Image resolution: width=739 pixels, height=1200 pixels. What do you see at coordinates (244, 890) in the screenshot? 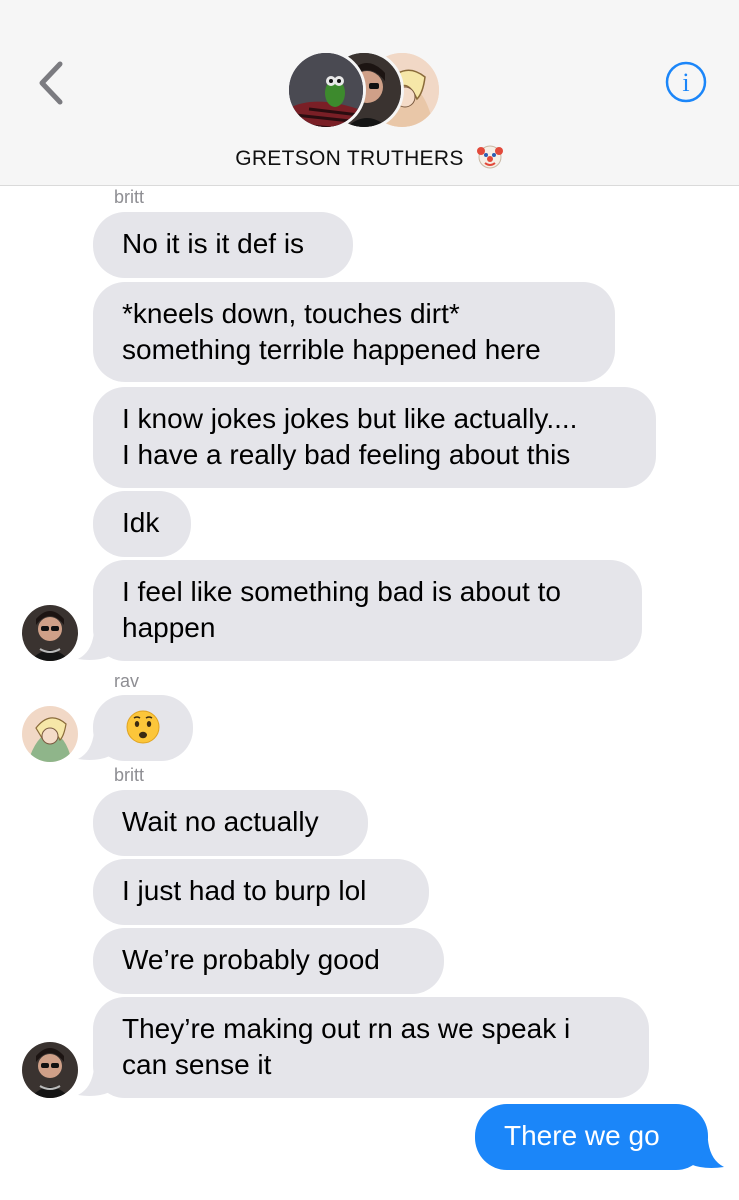
I see `message-text: I just had to burp lol` at bounding box center [244, 890].